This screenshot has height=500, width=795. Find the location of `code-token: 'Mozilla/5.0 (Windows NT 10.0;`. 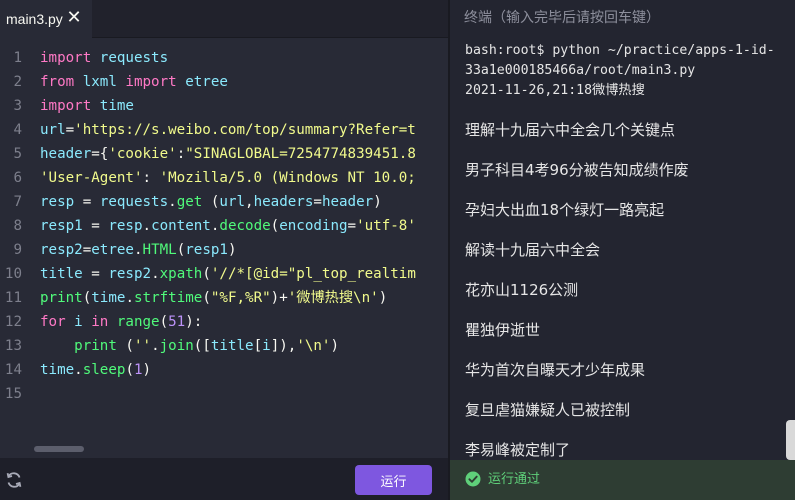

code-token: 'Mozilla/5.0 (Windows NT 10.0; is located at coordinates (287, 178).